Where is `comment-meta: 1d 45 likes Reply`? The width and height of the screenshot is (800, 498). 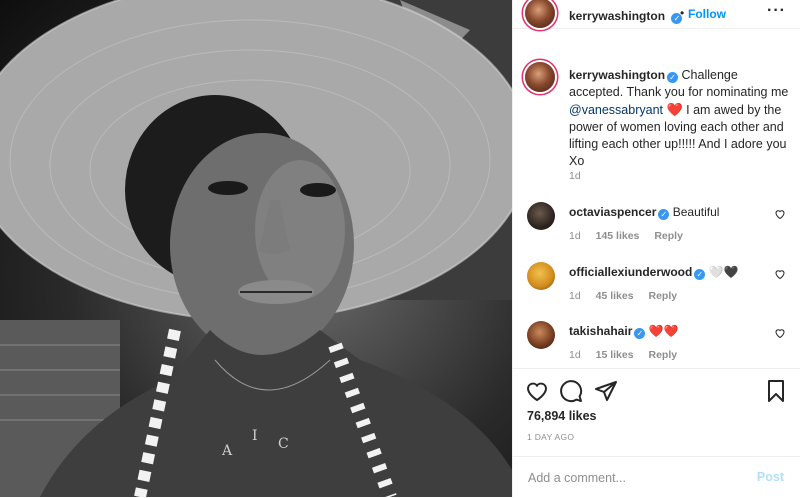 comment-meta: 1d 45 likes Reply is located at coordinates (629, 296).